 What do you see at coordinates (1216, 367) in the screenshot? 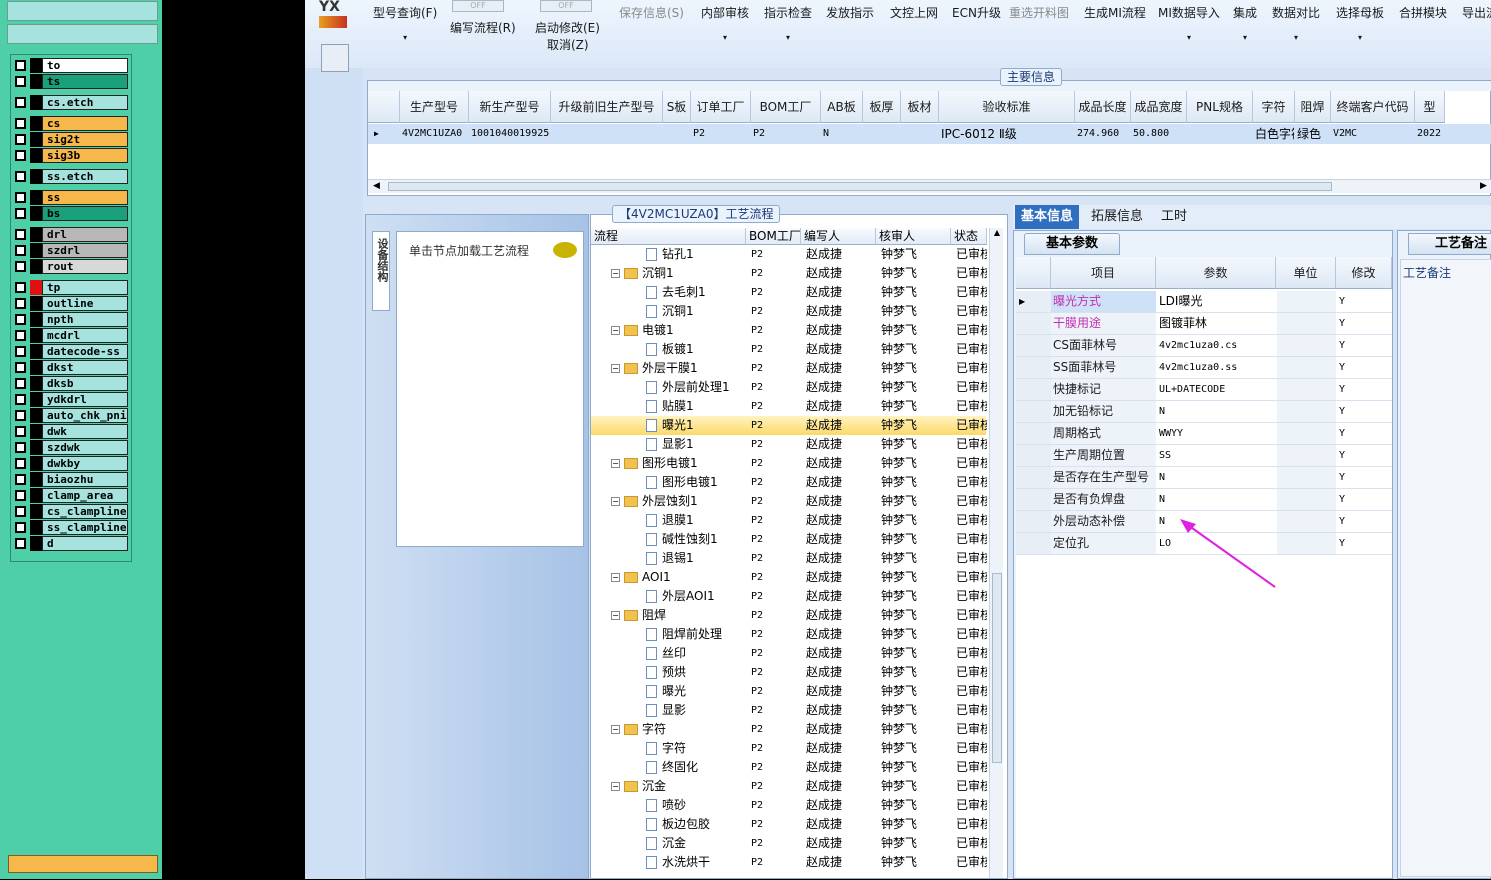
I see `param-value-cell: 4v2mc1uza0.ss` at bounding box center [1216, 367].